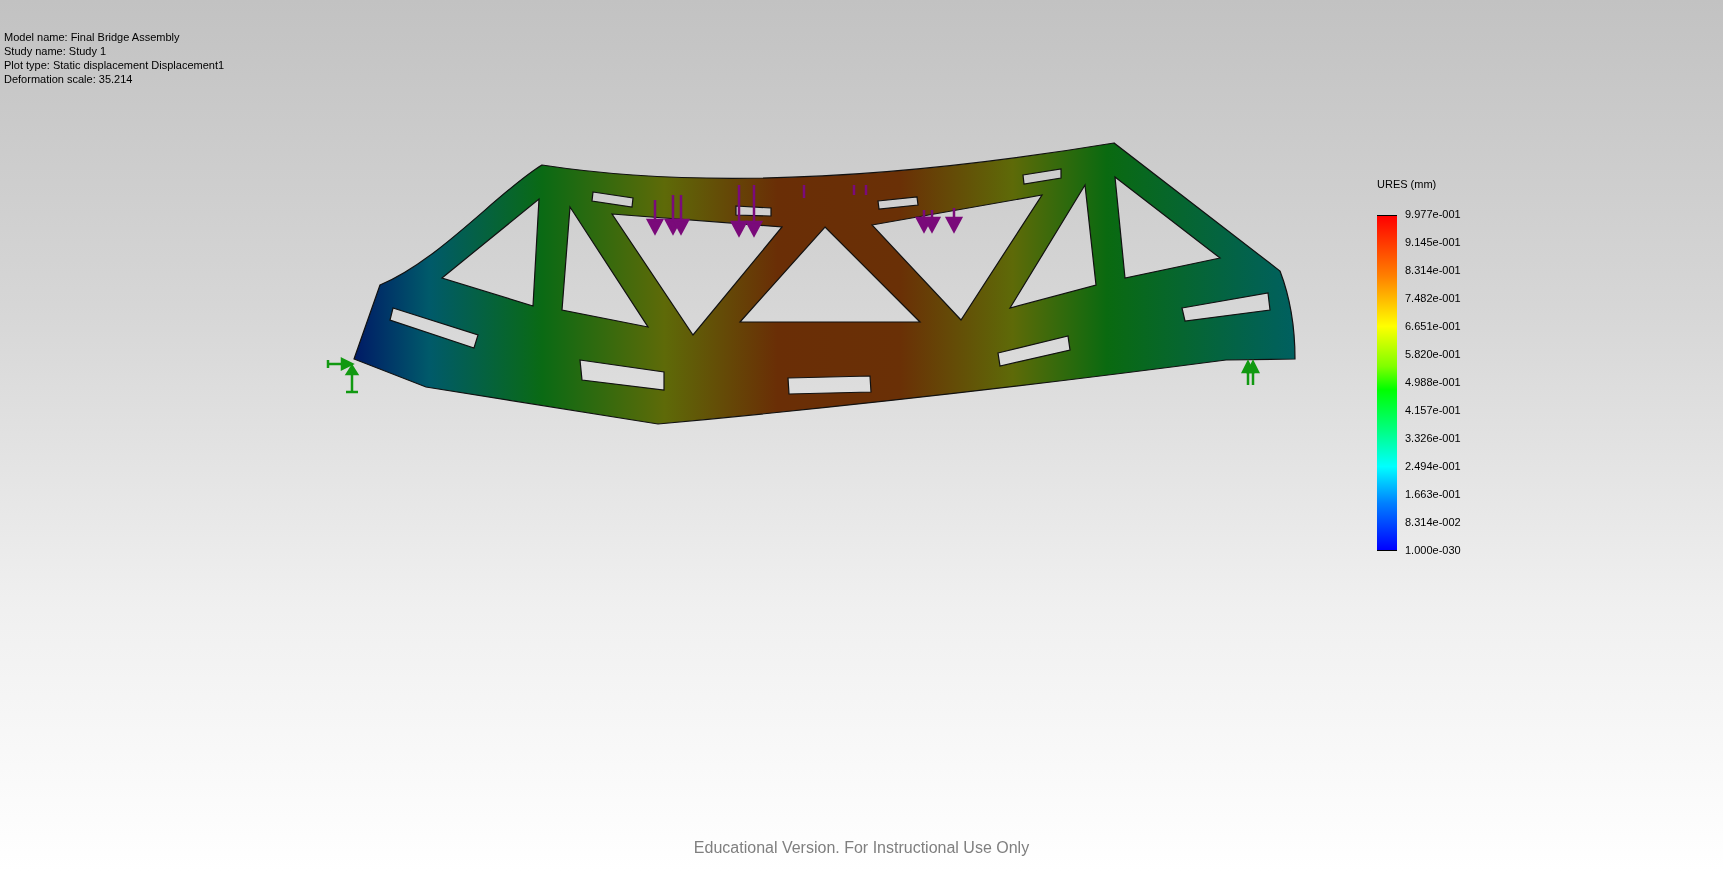 The width and height of the screenshot is (1723, 871). Describe the element at coordinates (56, 51) in the screenshot. I see `plot-info-line: Study name: Study 1` at that location.